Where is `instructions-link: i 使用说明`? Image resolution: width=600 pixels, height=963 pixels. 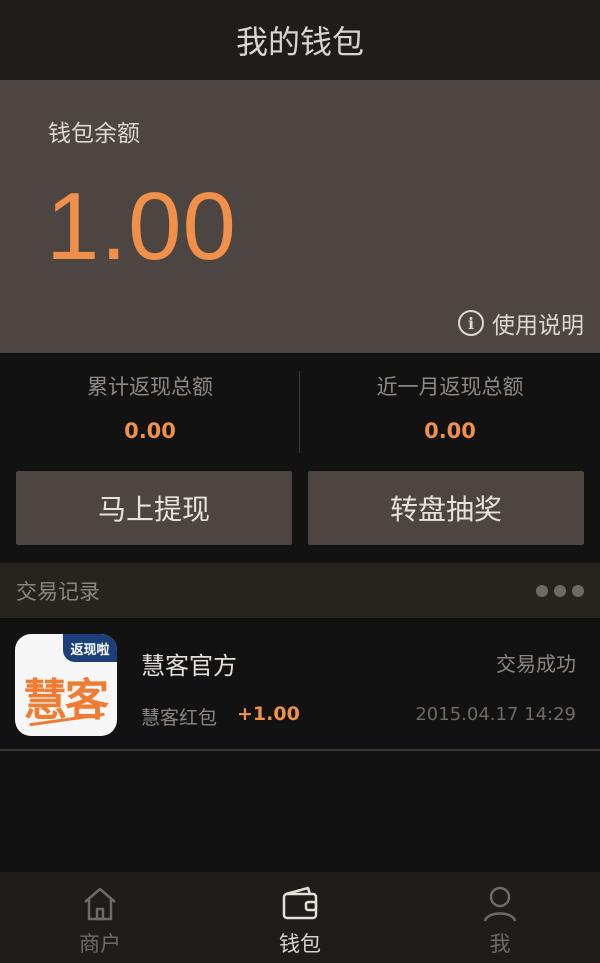
instructions-link: i 使用说明 is located at coordinates (521, 323).